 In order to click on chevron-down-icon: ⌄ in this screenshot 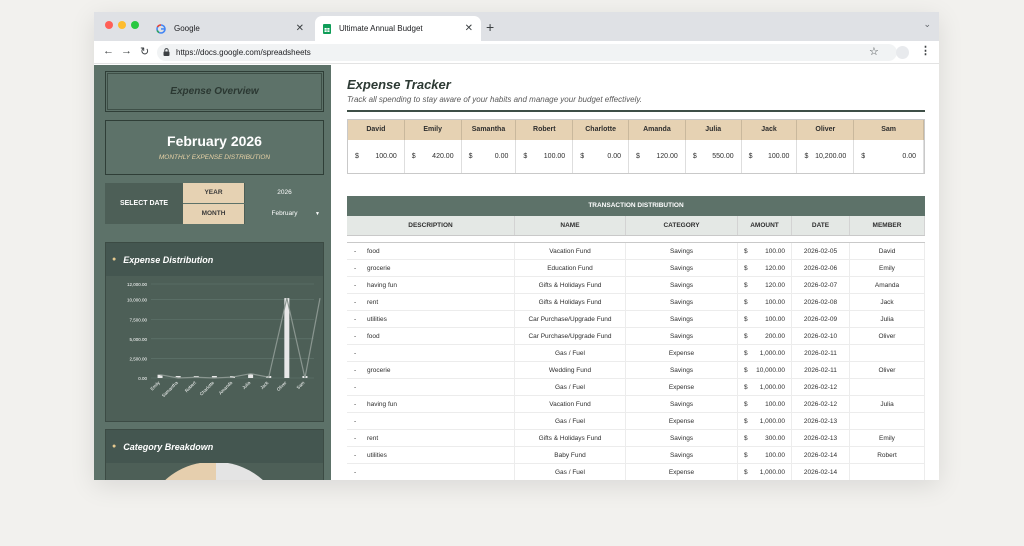, I will do `click(927, 24)`.